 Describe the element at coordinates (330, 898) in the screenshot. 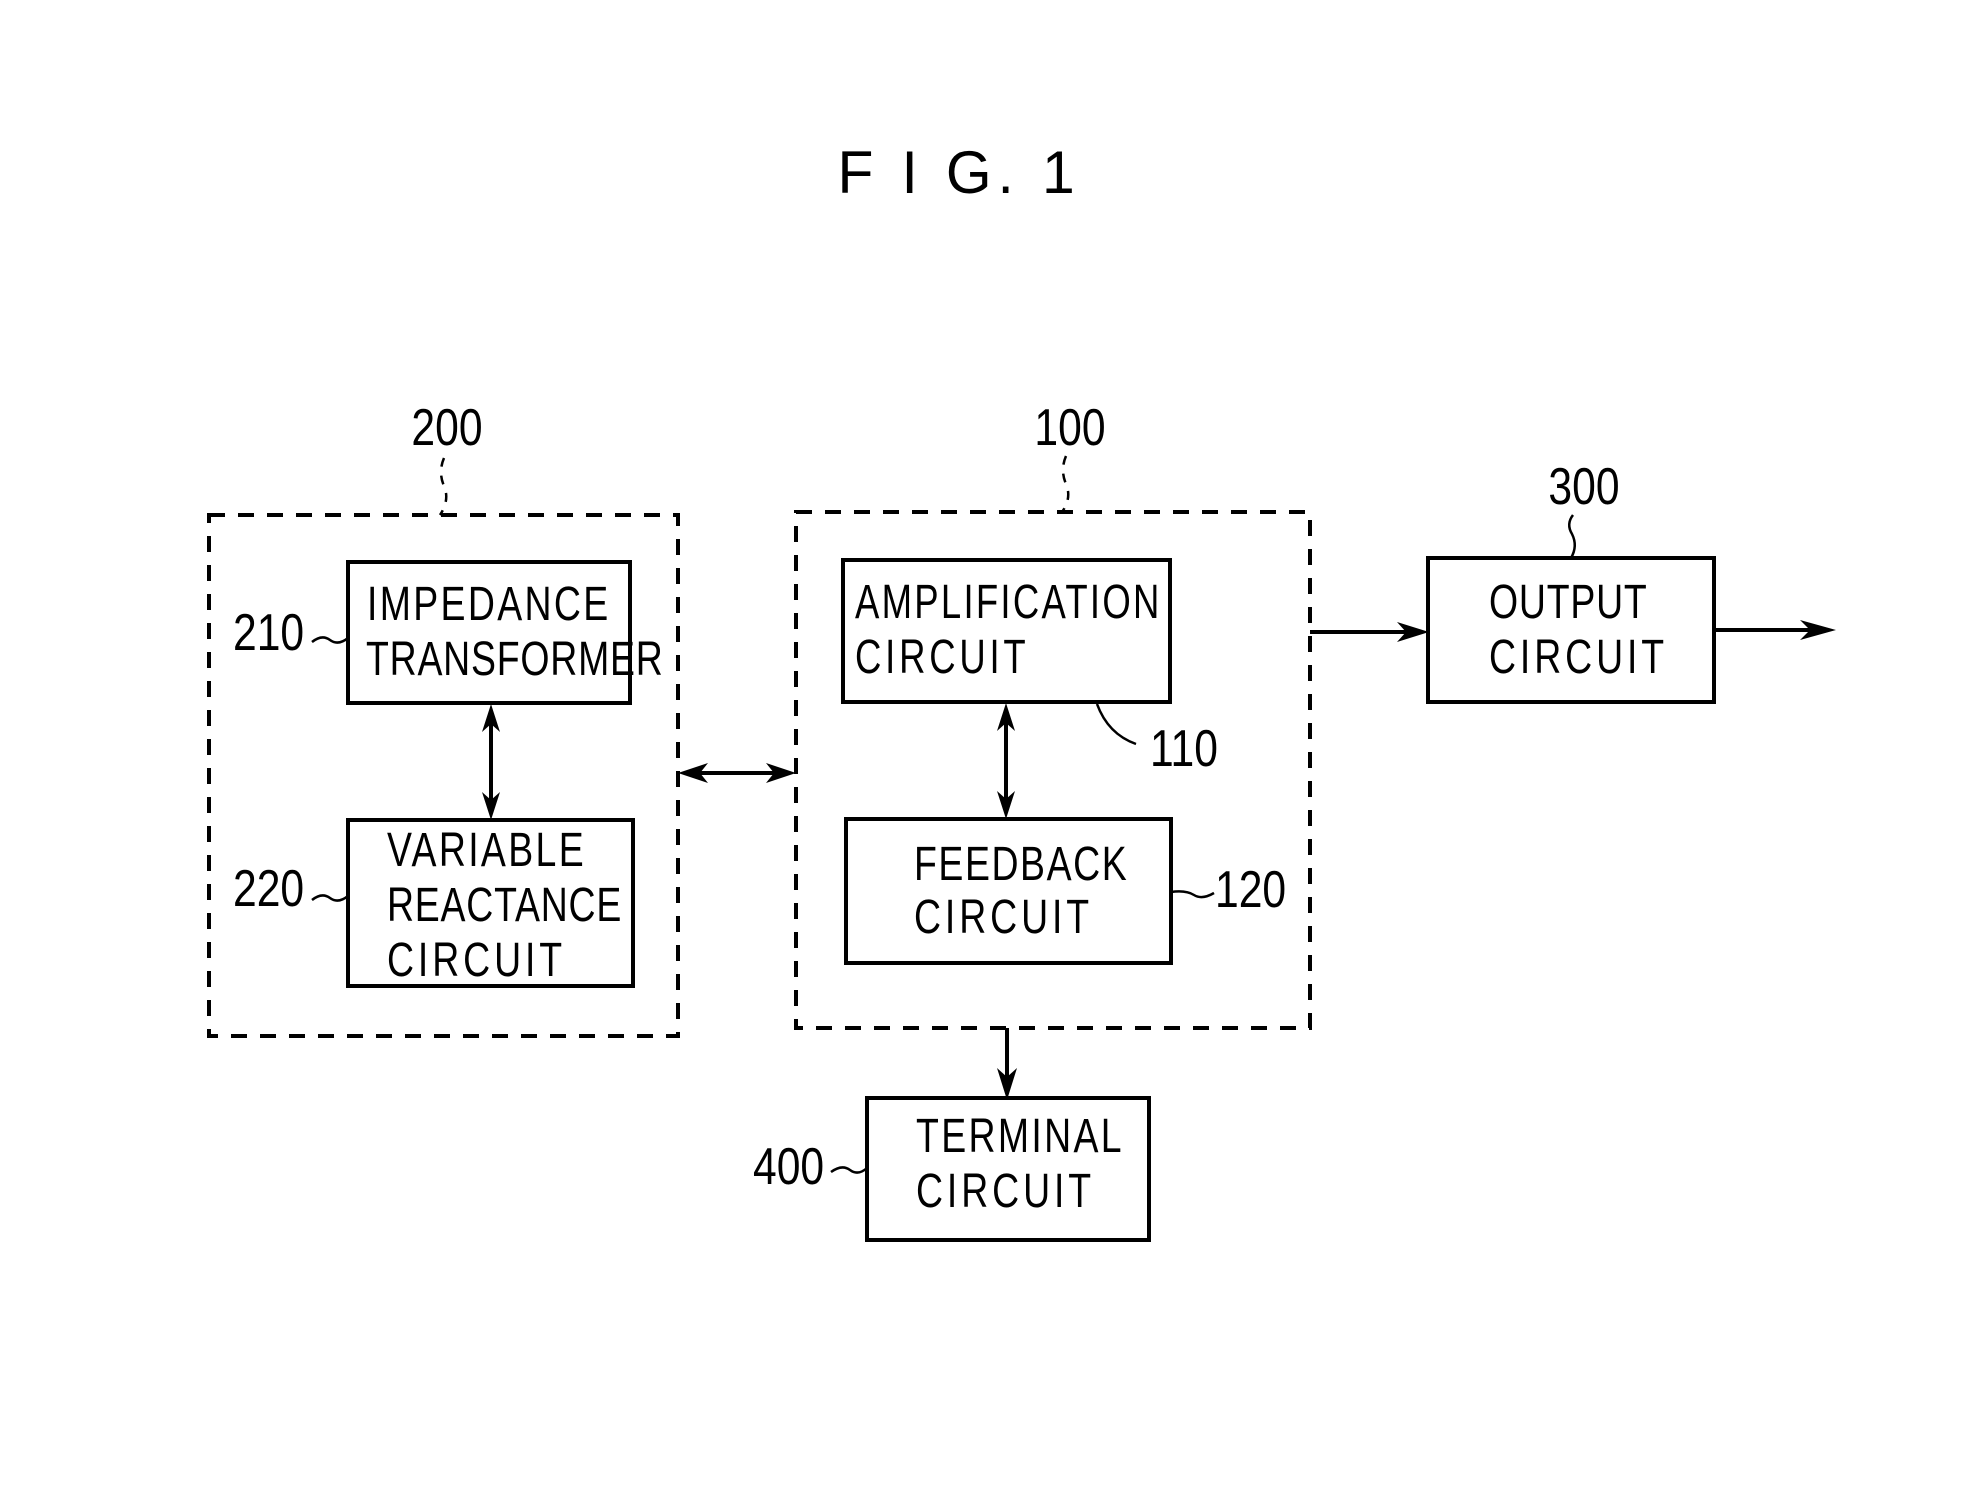

I see `variable-reactance-leader` at that location.